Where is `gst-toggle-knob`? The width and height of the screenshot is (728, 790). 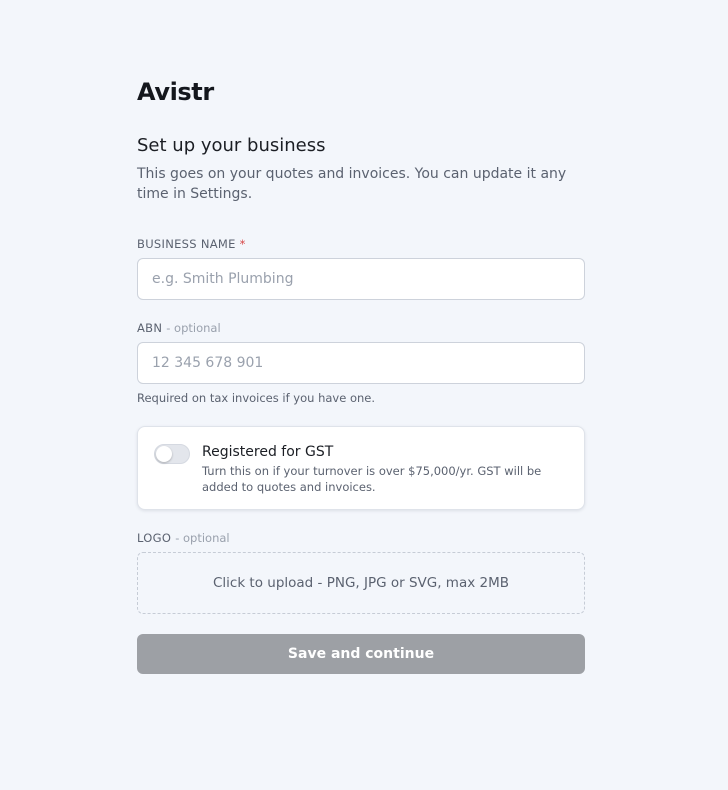 gst-toggle-knob is located at coordinates (164, 454).